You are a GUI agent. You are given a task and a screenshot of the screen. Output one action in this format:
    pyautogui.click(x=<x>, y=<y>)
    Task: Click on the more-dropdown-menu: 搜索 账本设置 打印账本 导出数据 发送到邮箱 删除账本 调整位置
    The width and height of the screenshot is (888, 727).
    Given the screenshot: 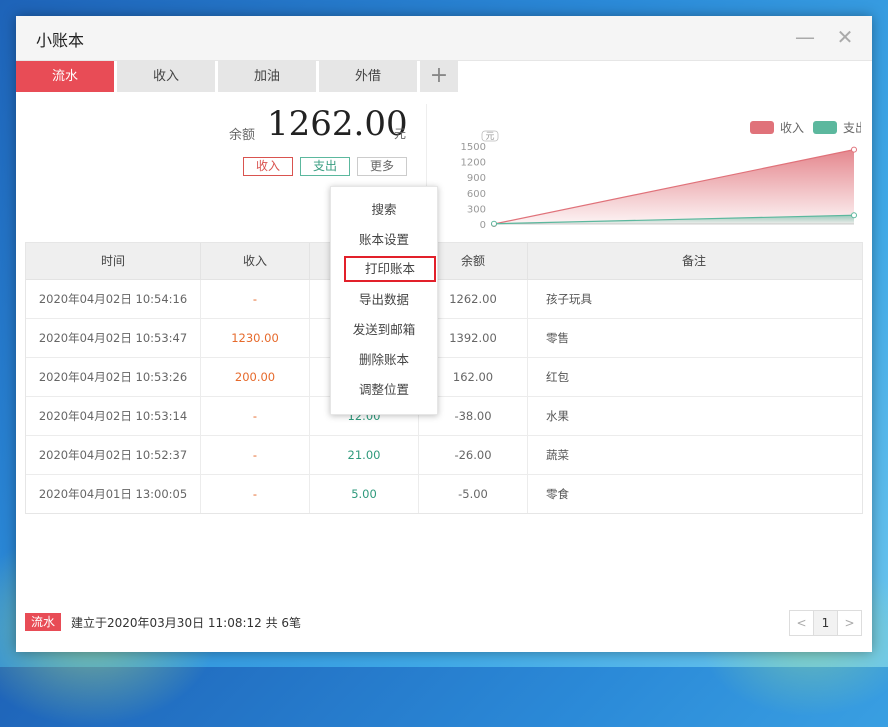 What is the action you would take?
    pyautogui.click(x=384, y=300)
    